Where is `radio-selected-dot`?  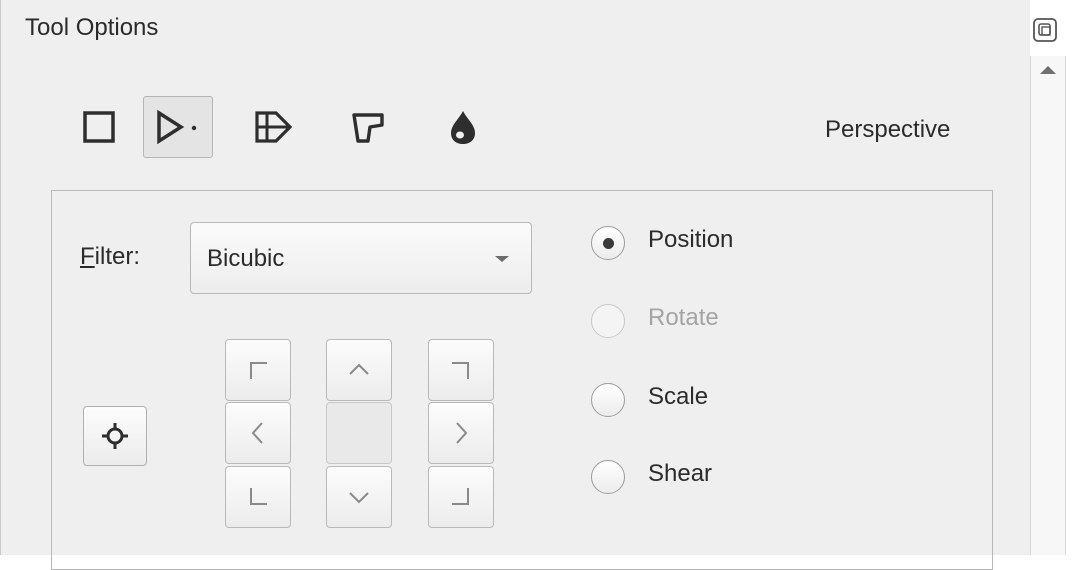
radio-selected-dot is located at coordinates (608, 243).